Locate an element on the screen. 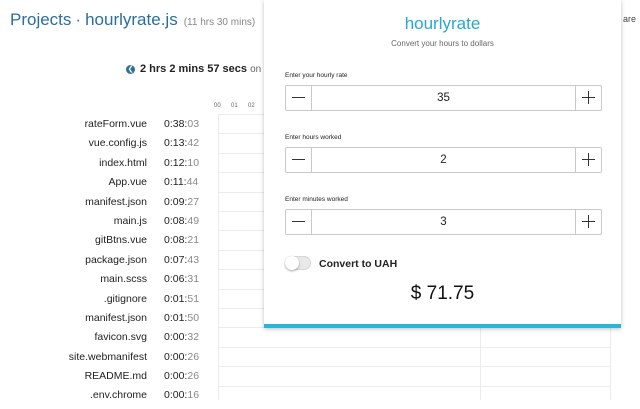 The height and width of the screenshot is (409, 640). file-row: main.scss 0:06:31 is located at coordinates (102, 282).